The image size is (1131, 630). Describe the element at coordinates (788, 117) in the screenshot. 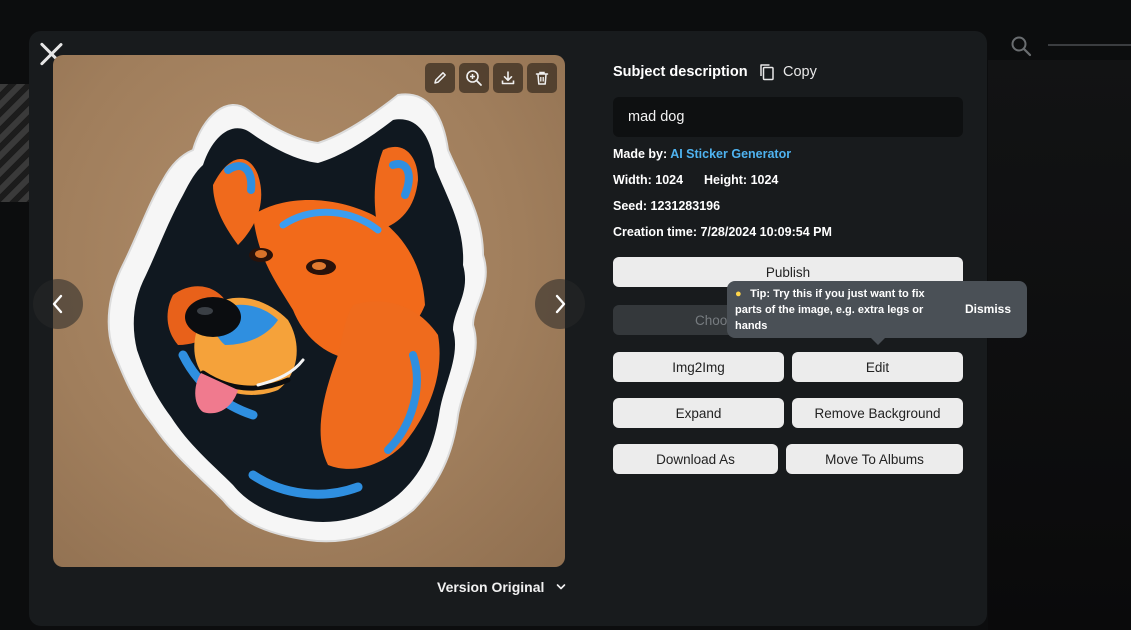

I see `subject-description-box: mad dog` at that location.